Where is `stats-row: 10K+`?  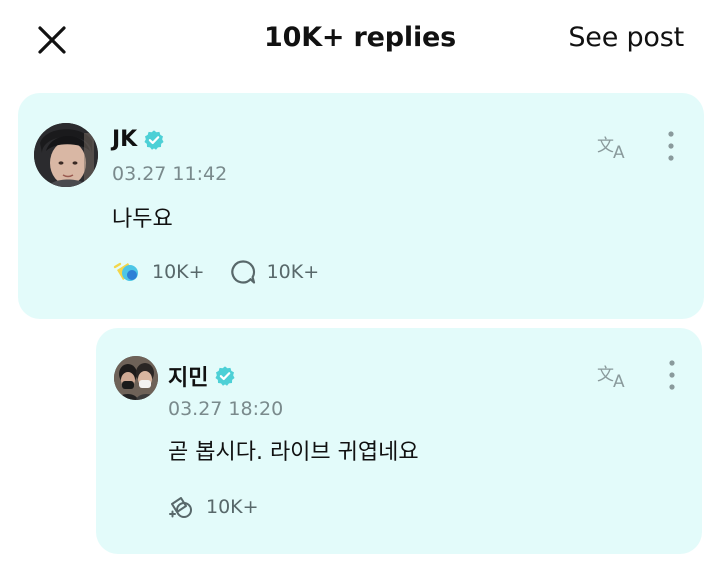
stats-row: 10K+ is located at coordinates (224, 507).